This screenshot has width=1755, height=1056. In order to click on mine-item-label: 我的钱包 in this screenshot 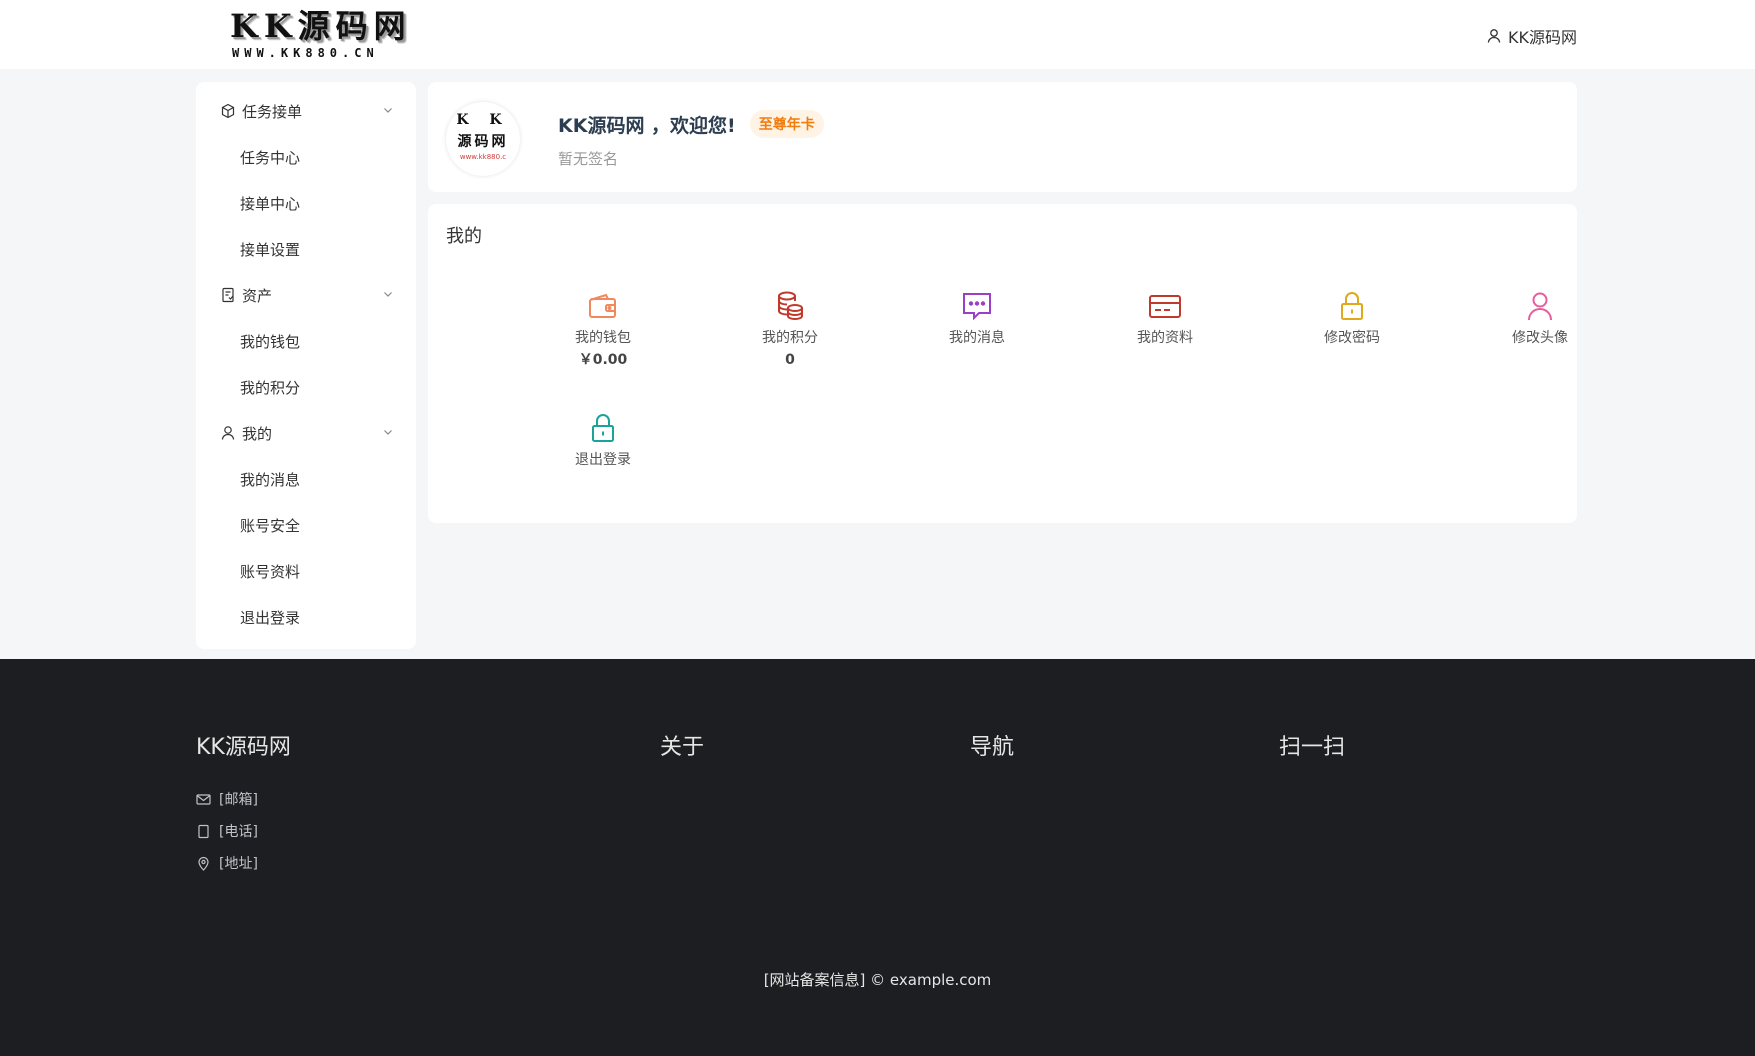, I will do `click(603, 338)`.